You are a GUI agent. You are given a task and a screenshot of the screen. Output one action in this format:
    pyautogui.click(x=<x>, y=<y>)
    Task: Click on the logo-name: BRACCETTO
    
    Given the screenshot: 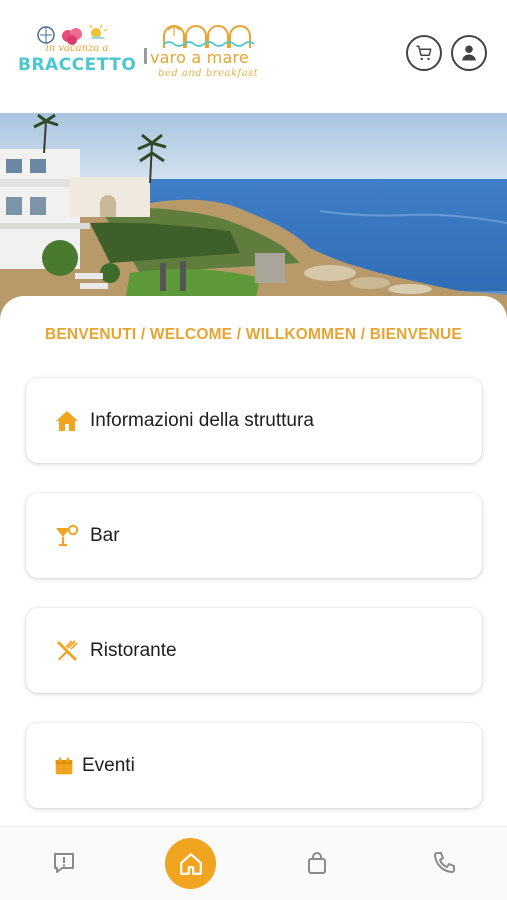 What is the action you would take?
    pyautogui.click(x=77, y=65)
    